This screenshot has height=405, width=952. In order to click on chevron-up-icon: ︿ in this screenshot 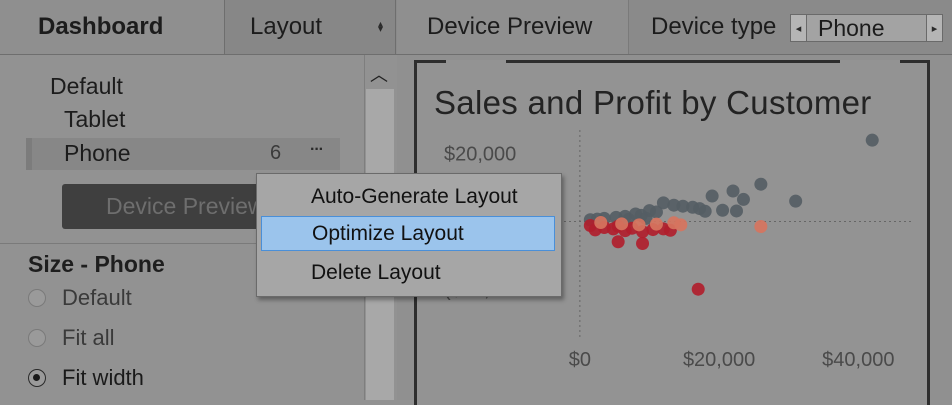, I will do `click(379, 74)`.